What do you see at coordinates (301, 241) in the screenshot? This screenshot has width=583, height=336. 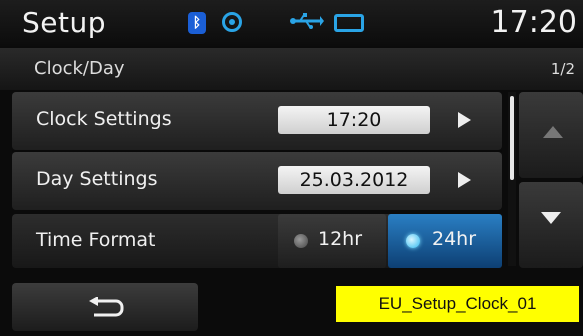 I see `radio-off-icon` at bounding box center [301, 241].